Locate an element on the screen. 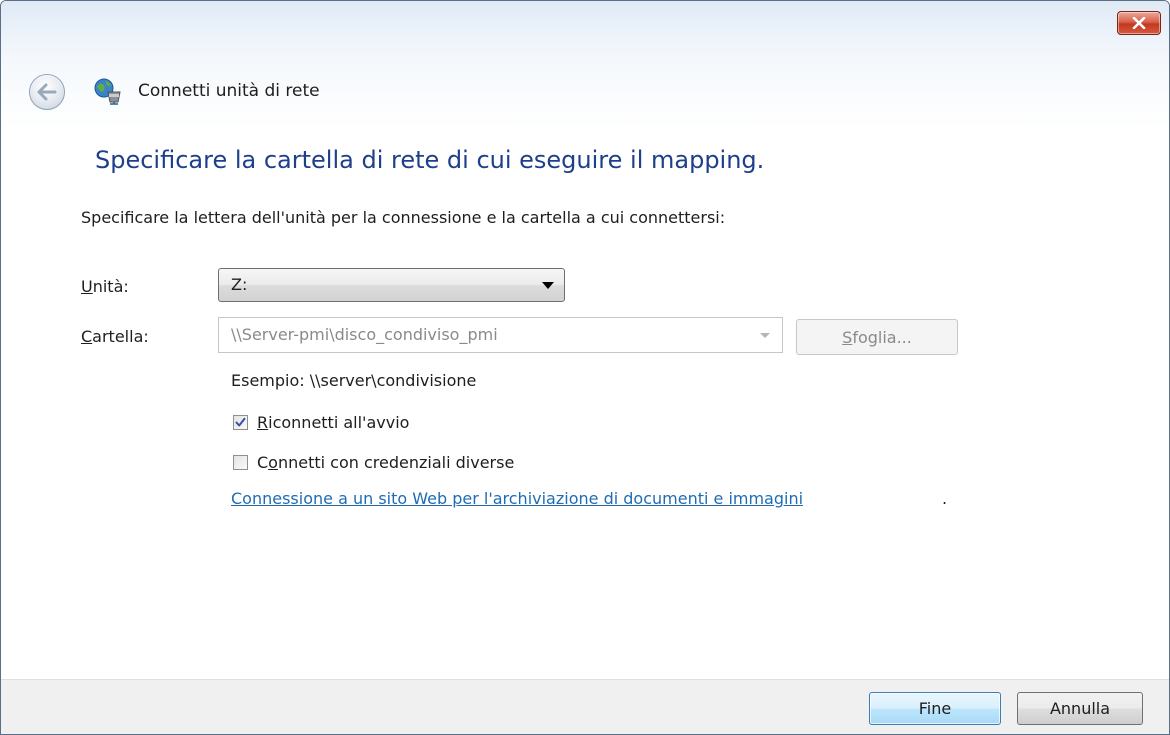 This screenshot has height=735, width=1170. folder-input: \\Server-pmi\disco_condiviso_pmi is located at coordinates (500, 335).